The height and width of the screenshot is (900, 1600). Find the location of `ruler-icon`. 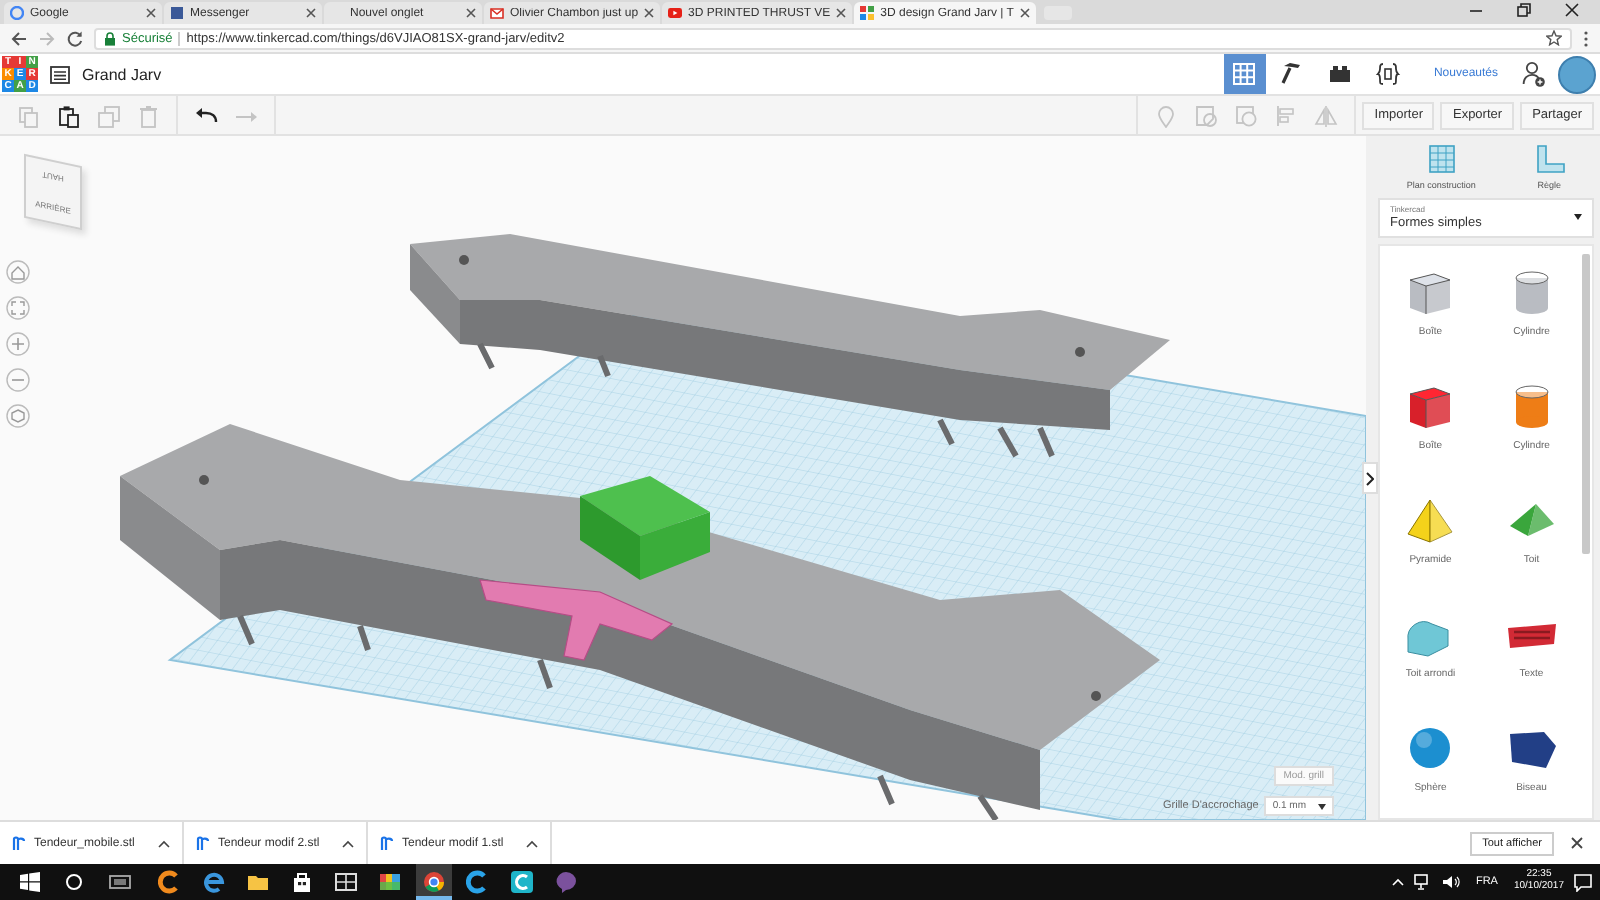

ruler-icon is located at coordinates (1549, 159).